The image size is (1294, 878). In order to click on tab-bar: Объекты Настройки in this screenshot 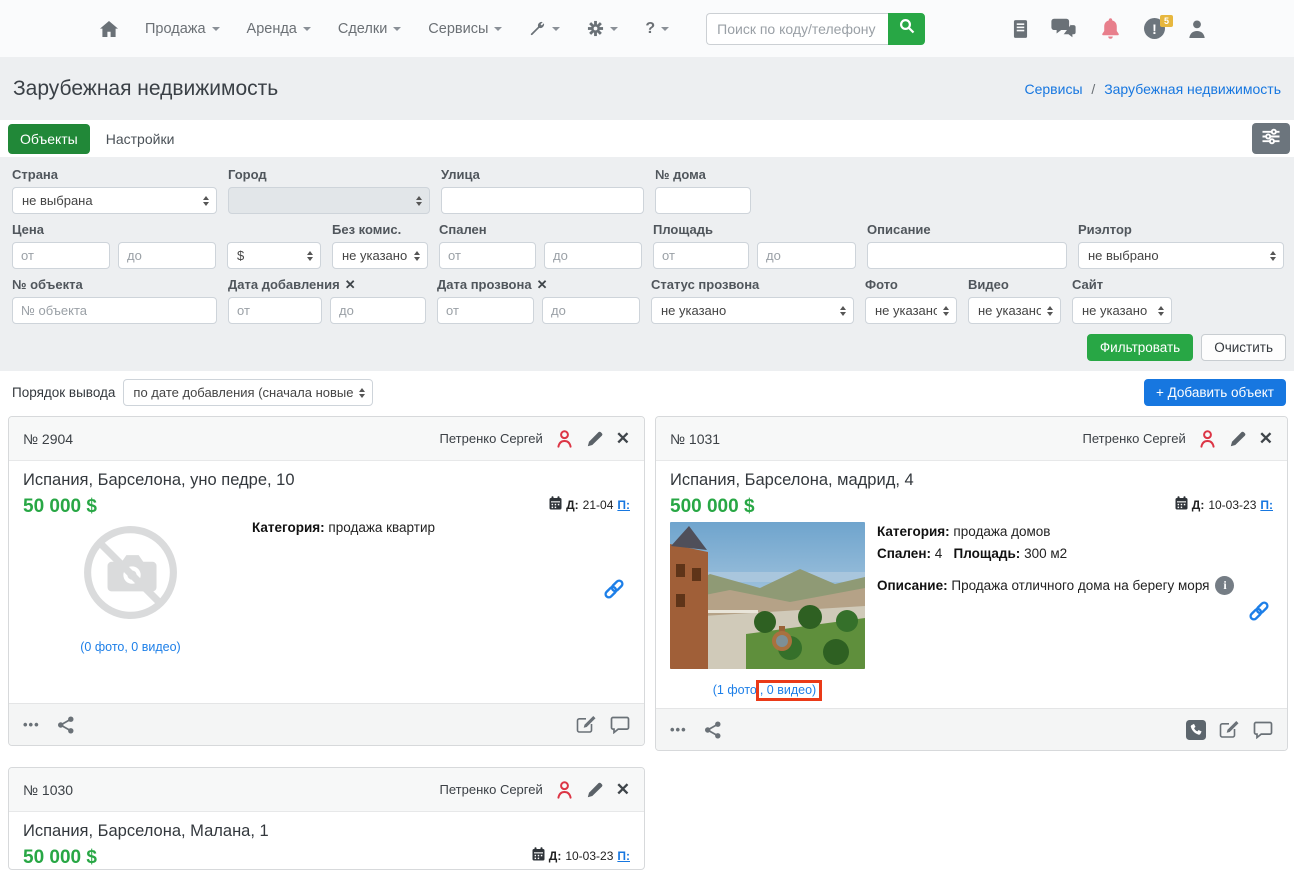, I will do `click(647, 138)`.